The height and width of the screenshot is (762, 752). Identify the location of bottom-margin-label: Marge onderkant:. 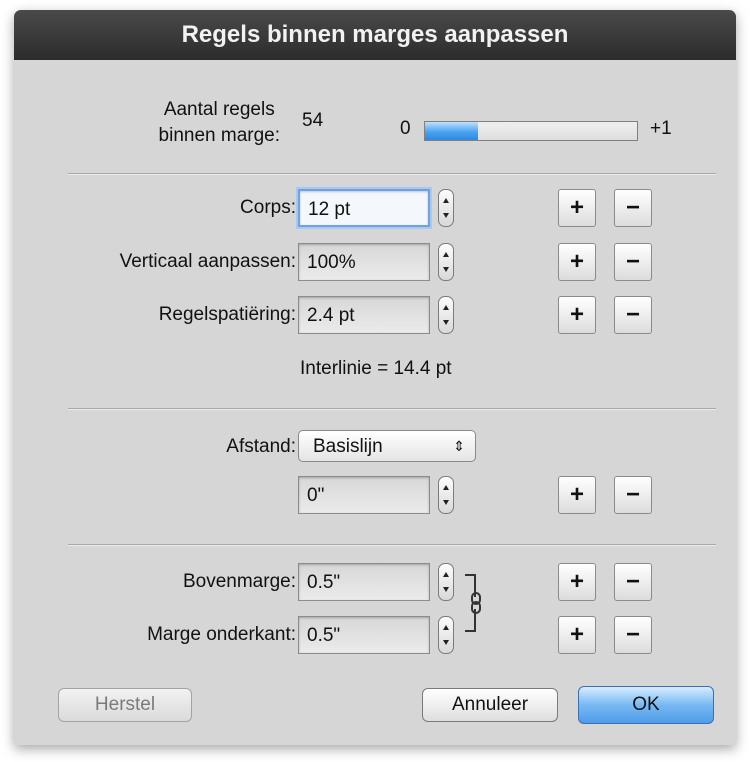
(221, 634).